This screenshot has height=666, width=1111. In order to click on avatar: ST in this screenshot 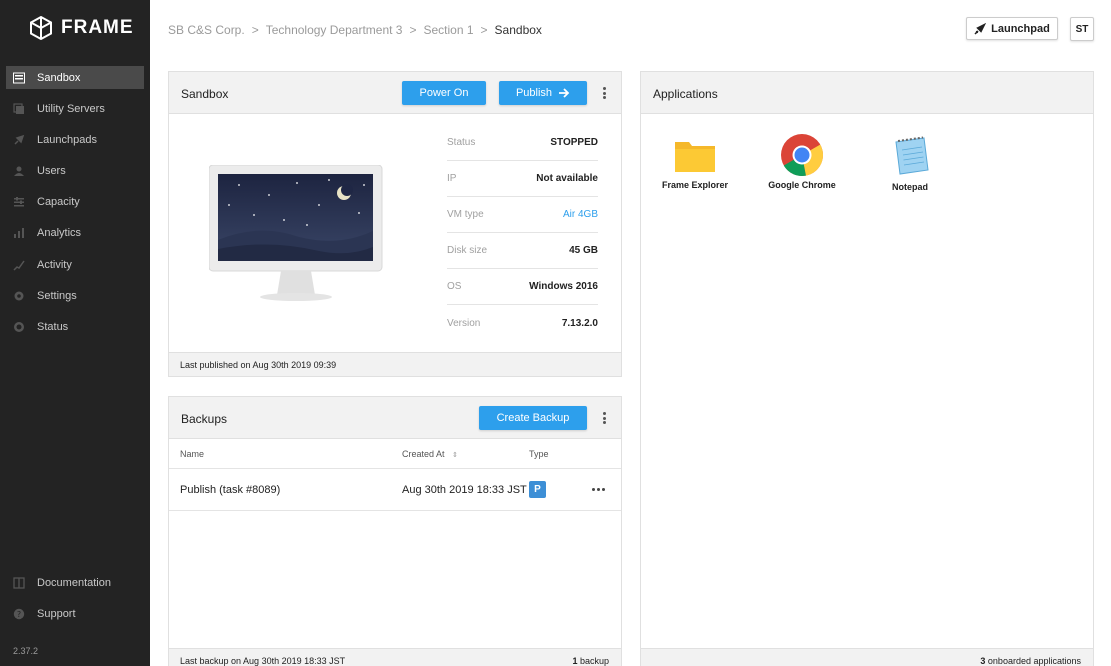, I will do `click(1082, 29)`.